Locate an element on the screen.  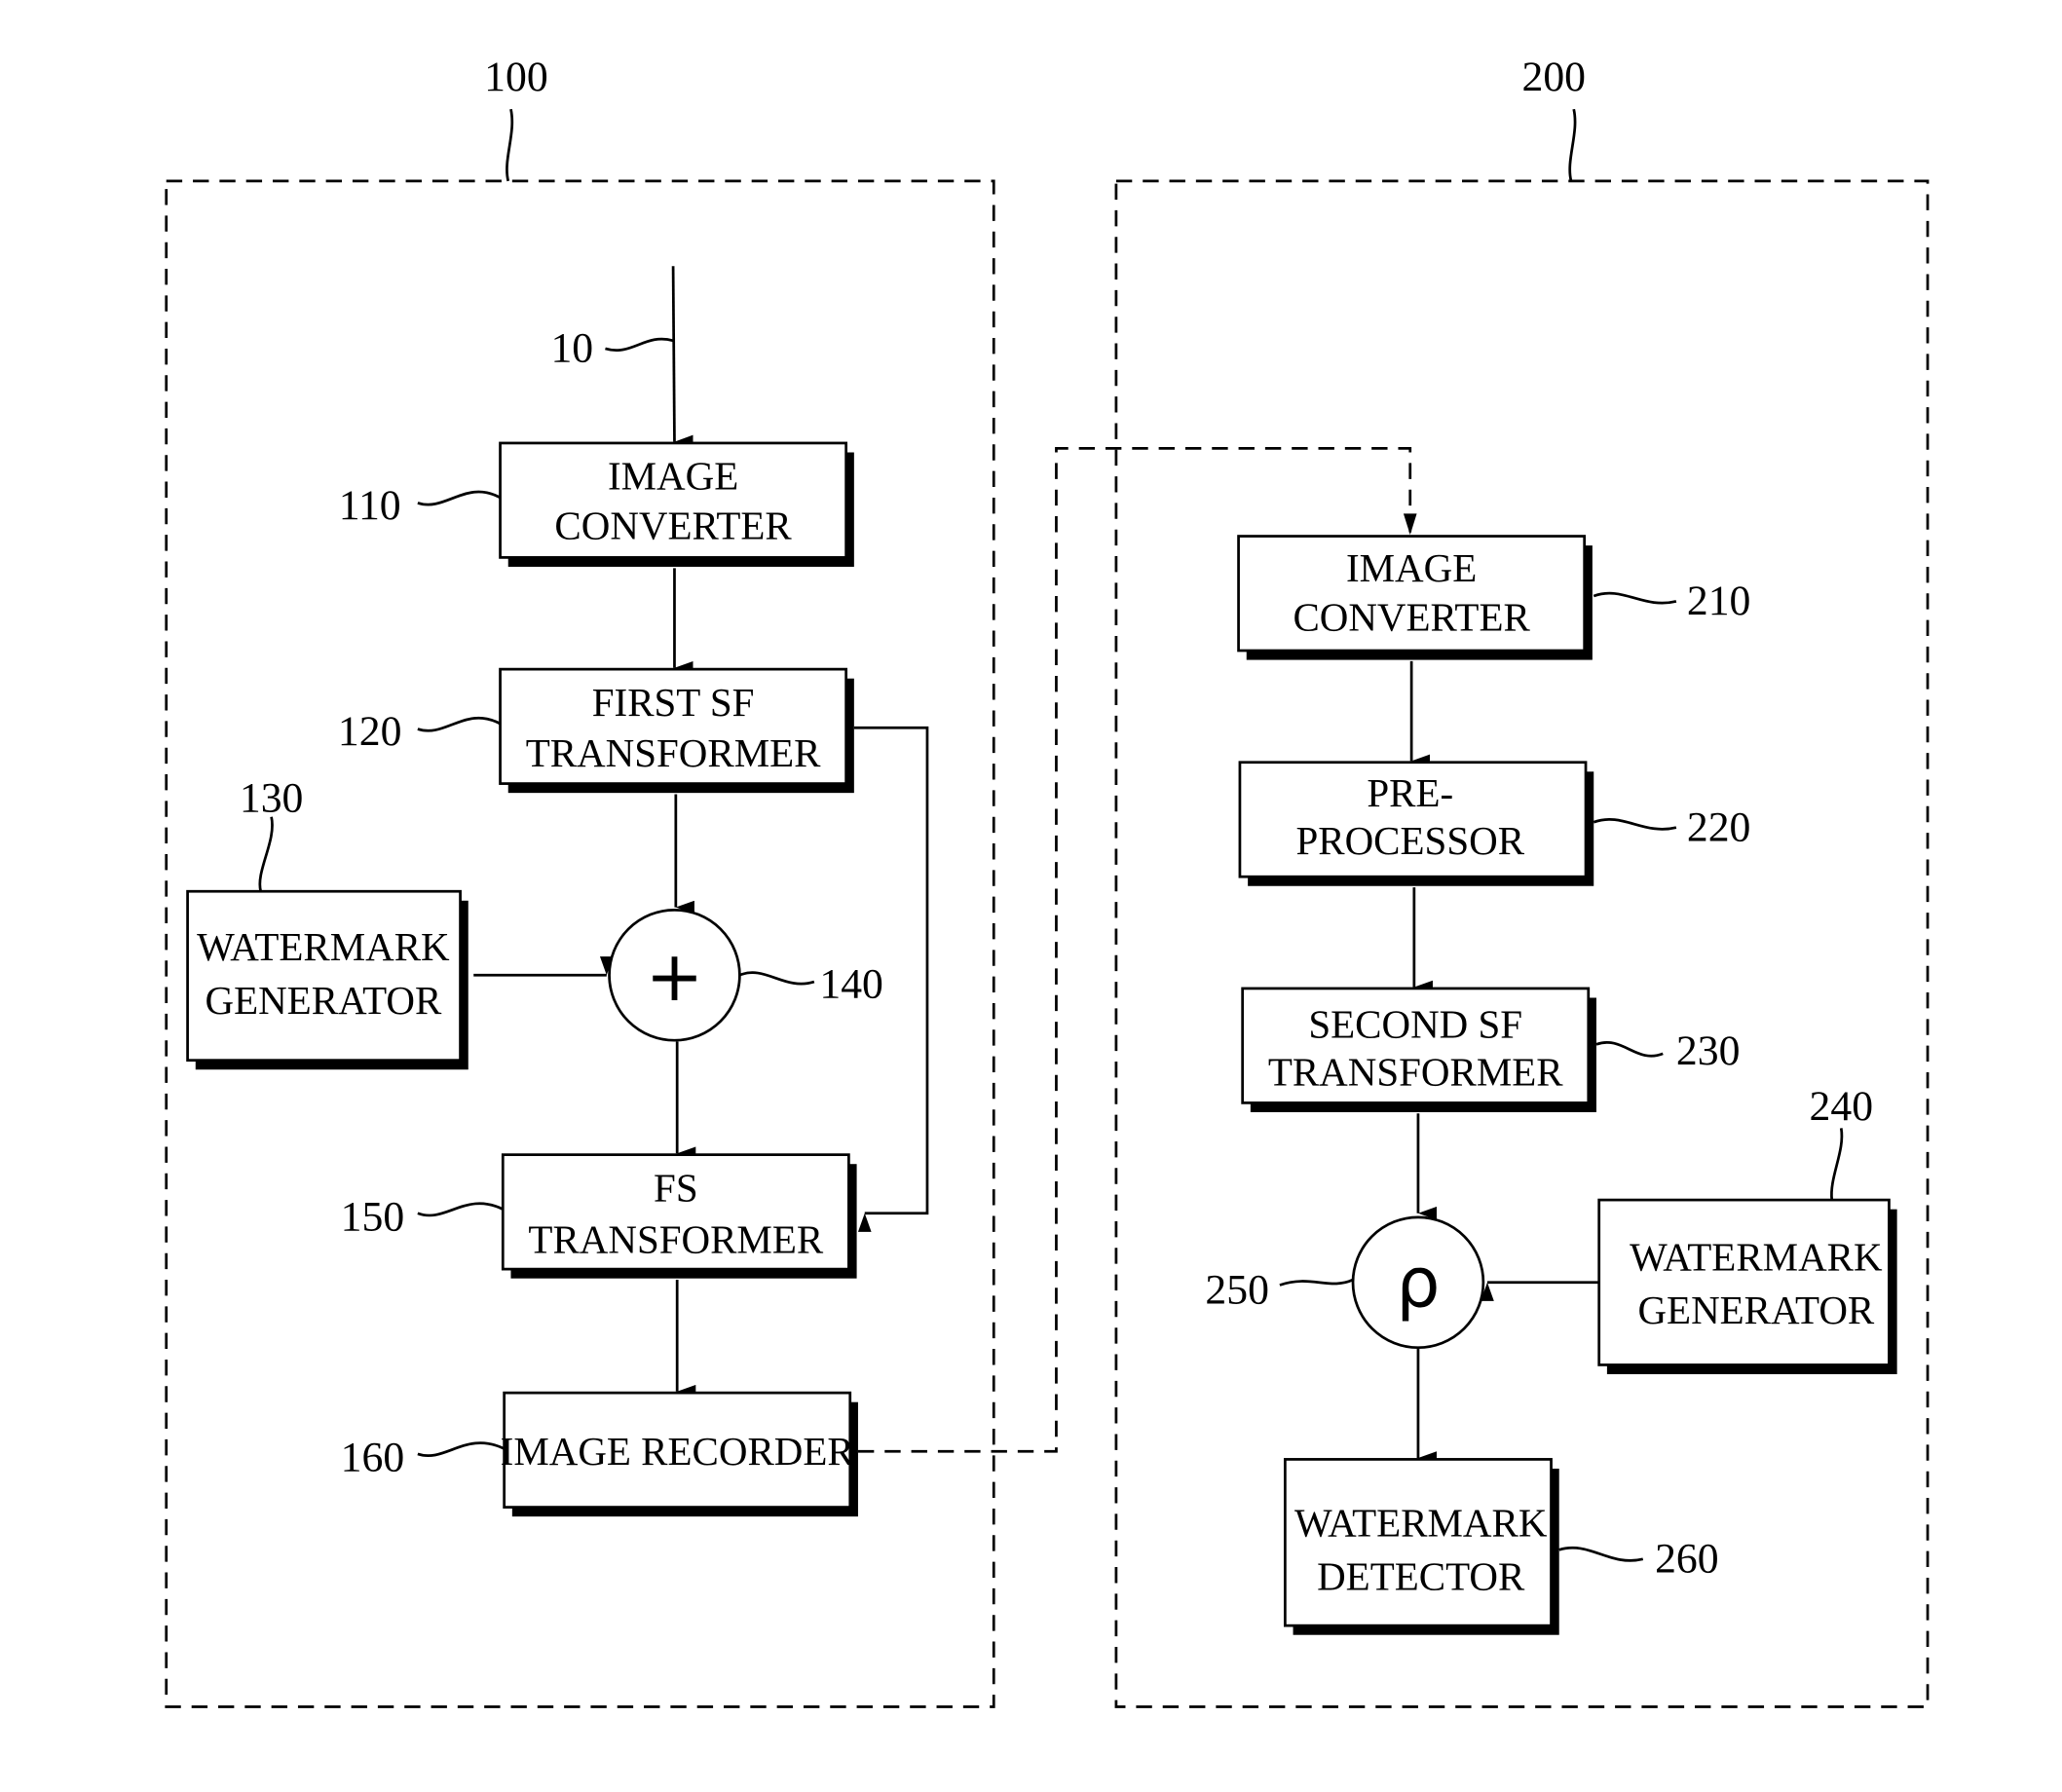
ref-label-230: 230 is located at coordinates (1709, 1050).